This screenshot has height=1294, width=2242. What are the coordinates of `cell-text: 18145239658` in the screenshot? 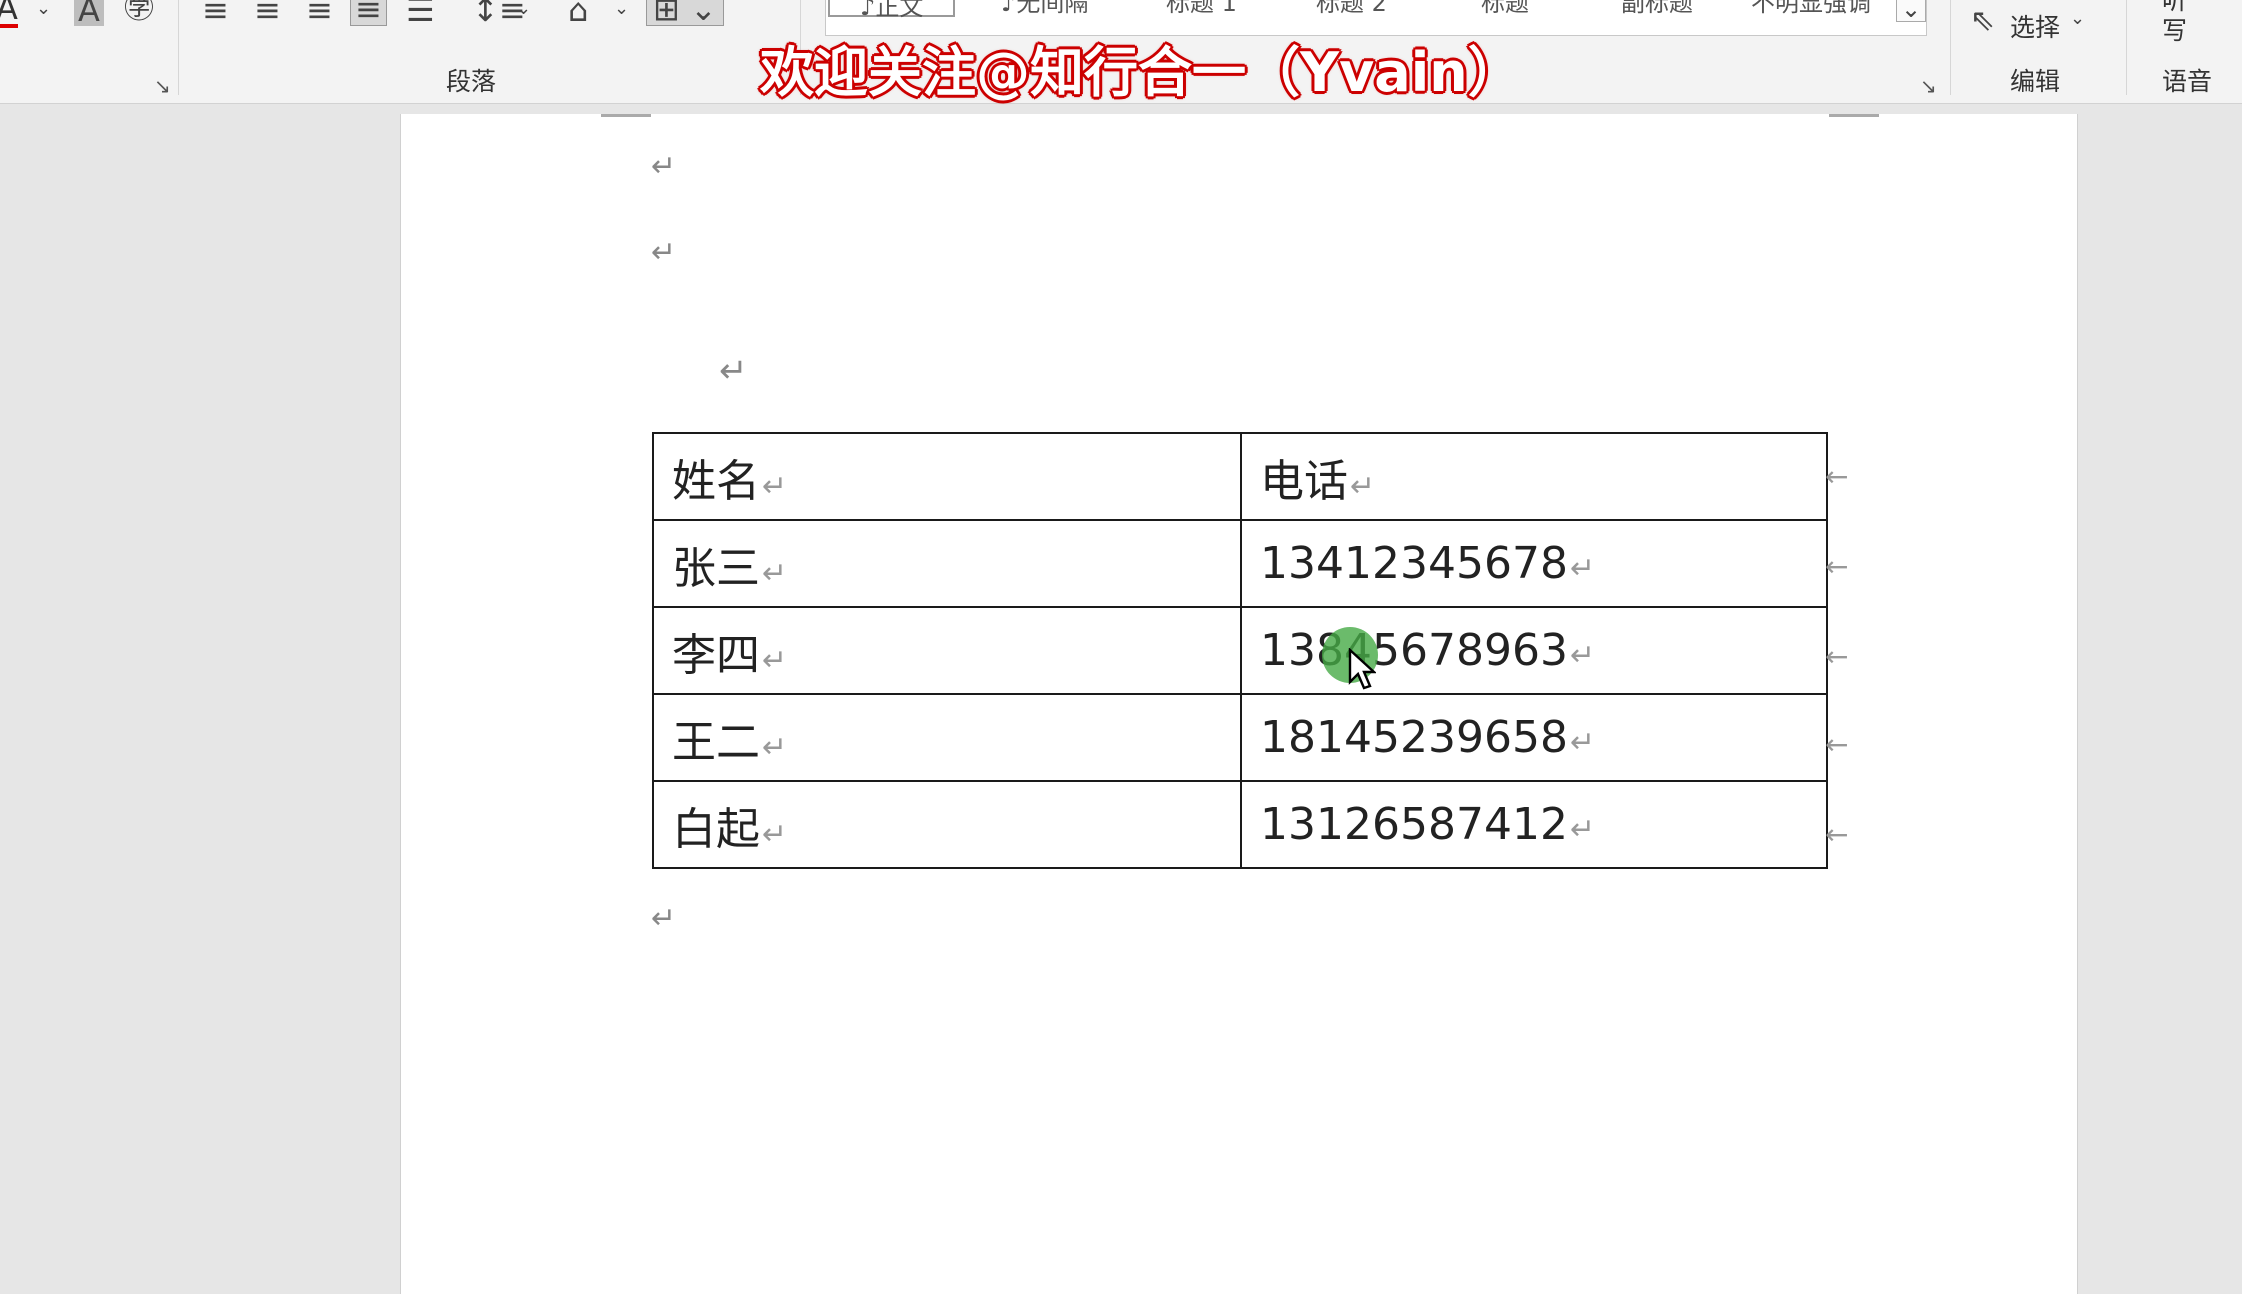 It's located at (1414, 737).